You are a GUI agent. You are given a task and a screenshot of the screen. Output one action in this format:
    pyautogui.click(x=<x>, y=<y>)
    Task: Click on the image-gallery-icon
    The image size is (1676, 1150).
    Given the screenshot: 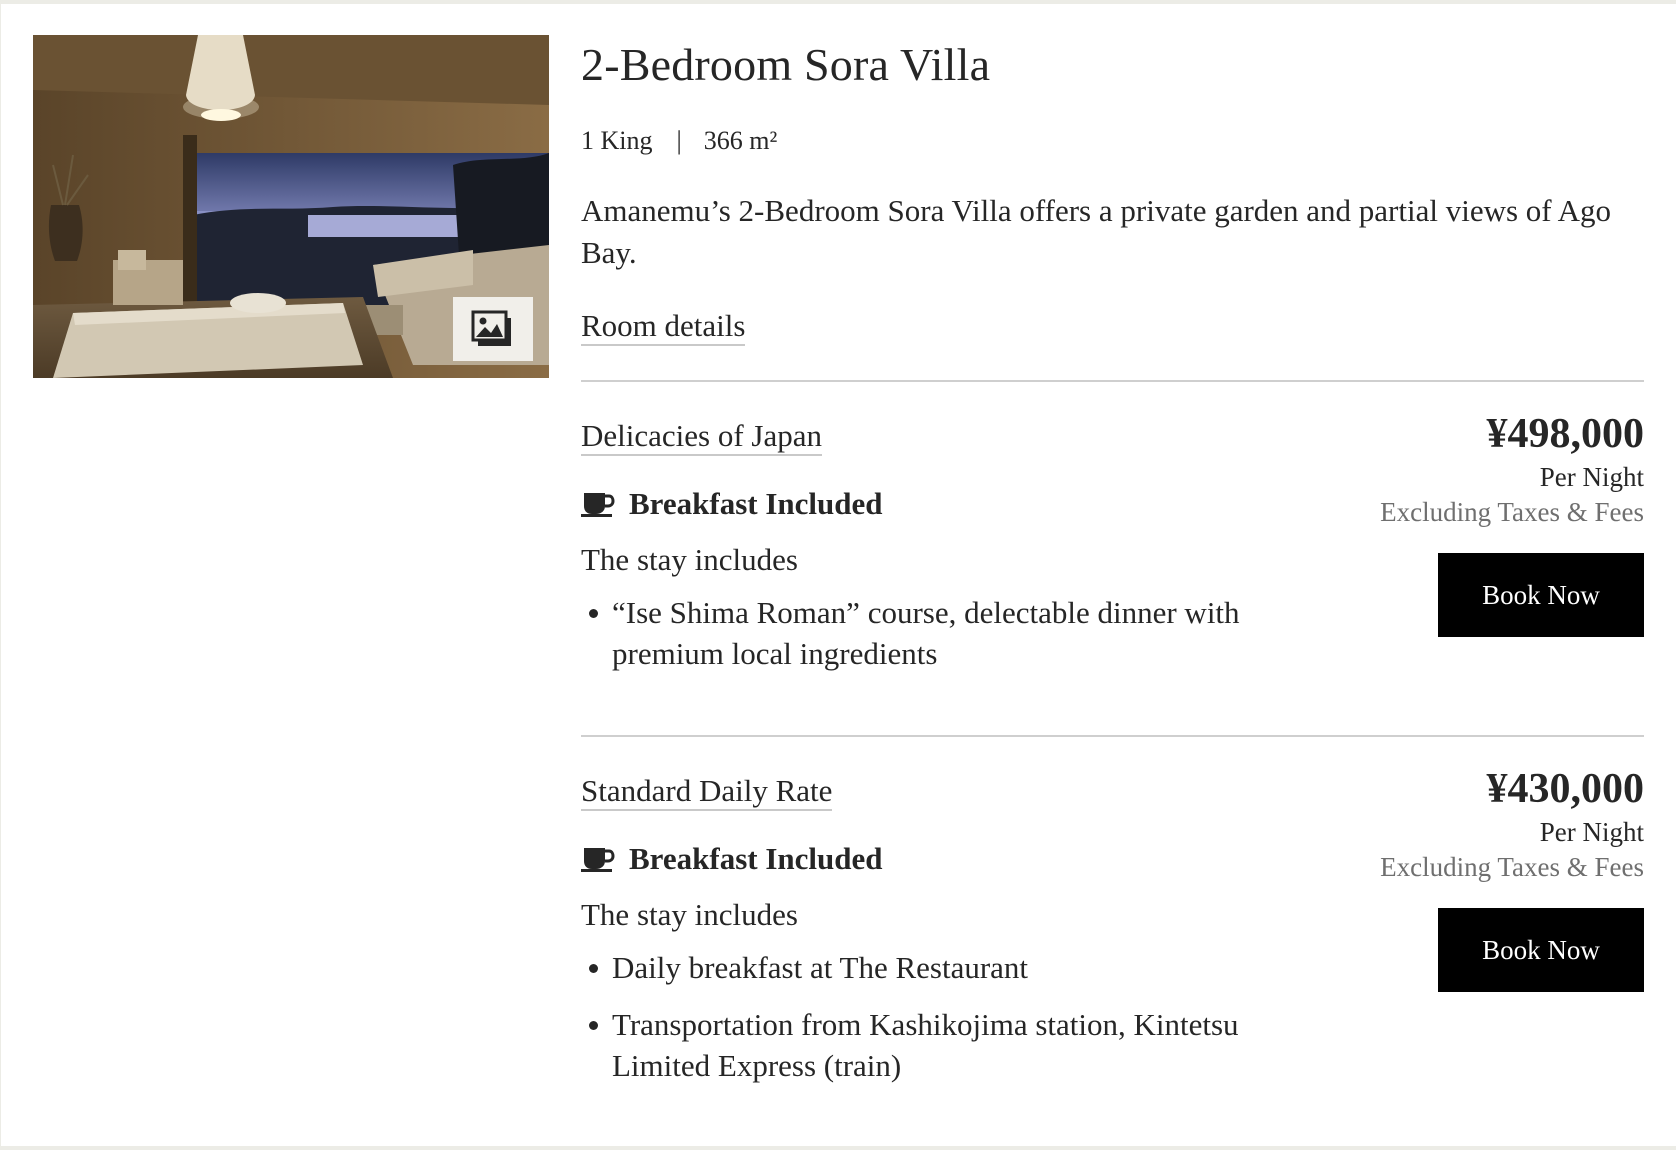 What is the action you would take?
    pyautogui.click(x=491, y=328)
    